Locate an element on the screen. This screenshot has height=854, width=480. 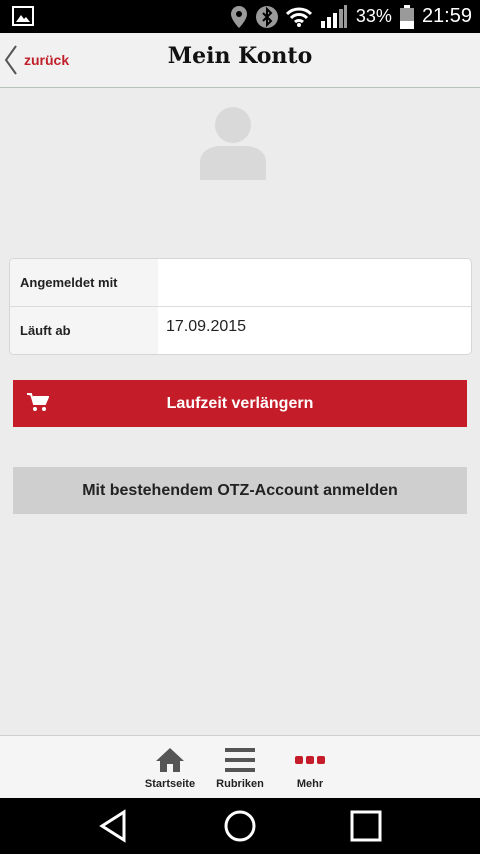
status-bar: 33% 21:59 is located at coordinates (240, 16).